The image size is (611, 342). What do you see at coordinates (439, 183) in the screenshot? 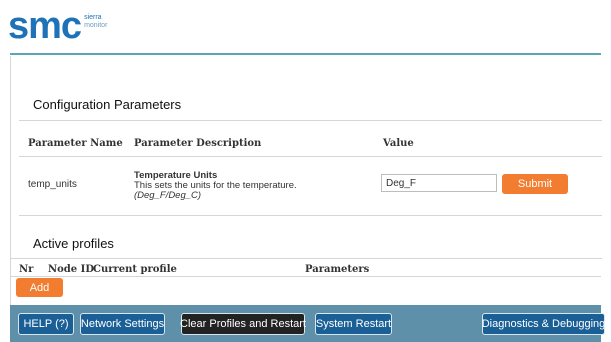
I see `temp-units-value-input` at bounding box center [439, 183].